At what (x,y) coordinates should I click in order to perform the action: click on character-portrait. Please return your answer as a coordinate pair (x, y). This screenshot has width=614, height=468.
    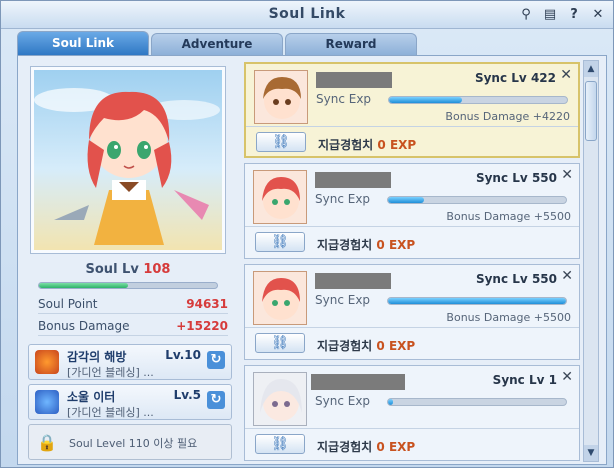
    Looking at the image, I should click on (128, 160).